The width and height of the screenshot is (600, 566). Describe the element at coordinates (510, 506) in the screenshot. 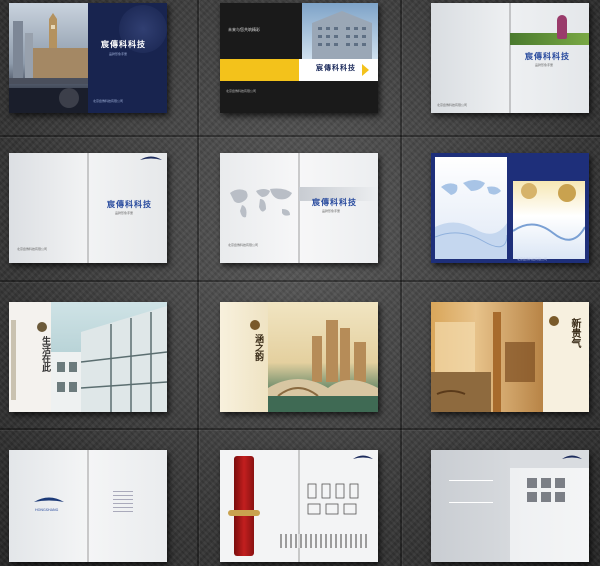

I see `brochure-back-cover` at that location.